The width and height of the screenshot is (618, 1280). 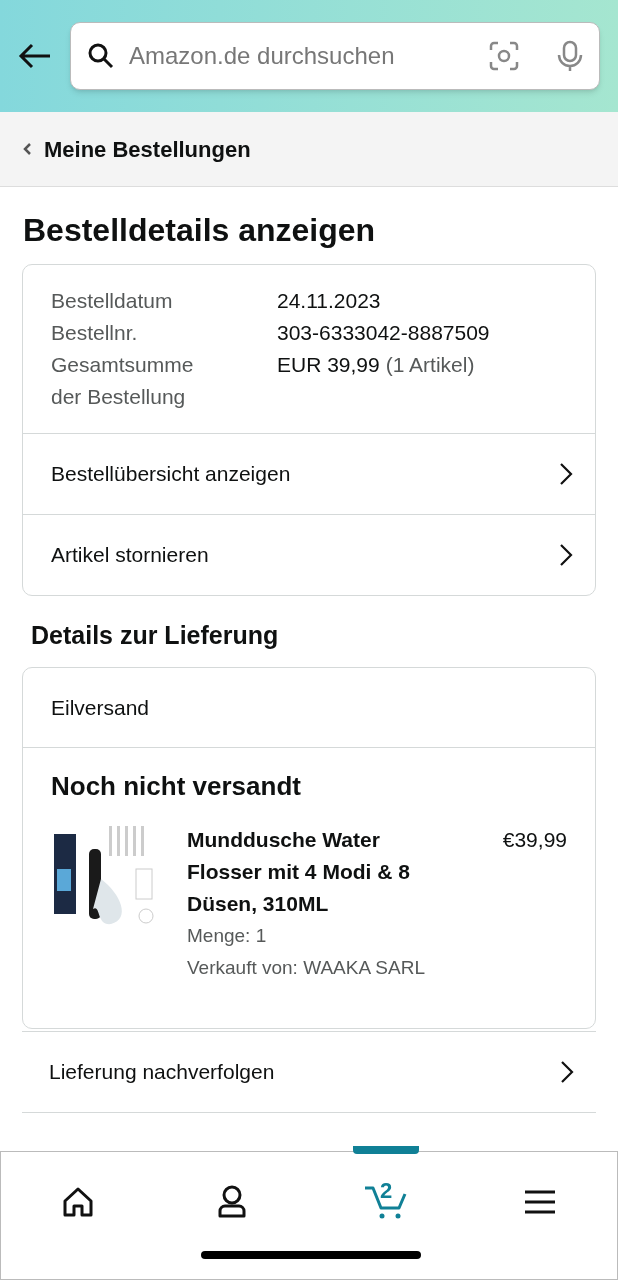 I want to click on quantity-text: Menge: 1, so click(x=227, y=936).